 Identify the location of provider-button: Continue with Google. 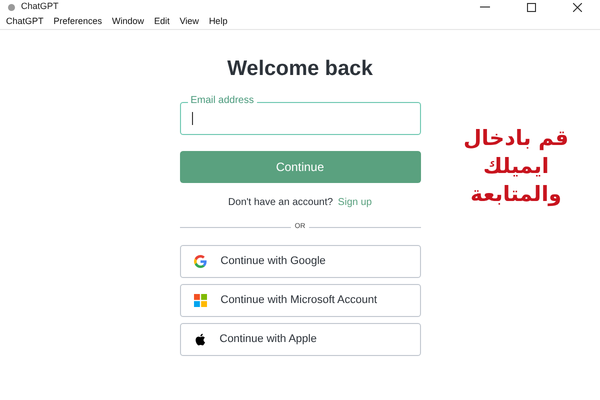
(300, 261).